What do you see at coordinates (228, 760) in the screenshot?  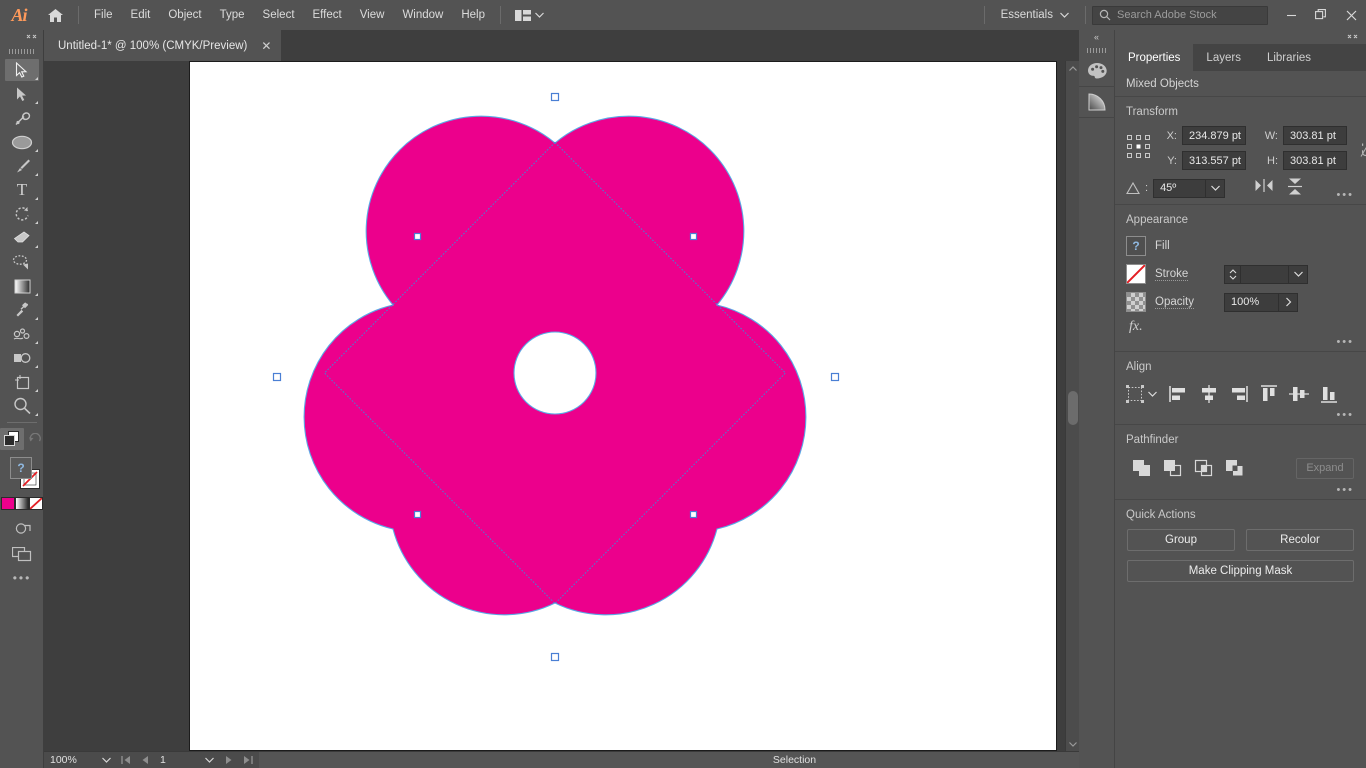 I see `next-page-icon` at bounding box center [228, 760].